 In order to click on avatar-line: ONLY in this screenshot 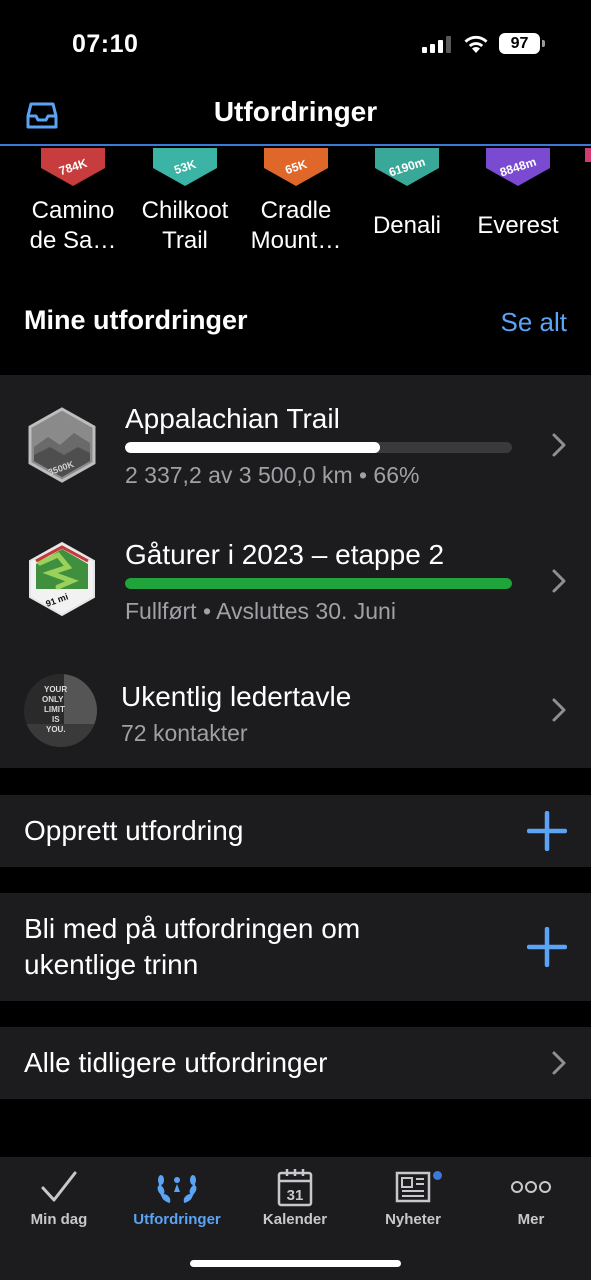, I will do `click(53, 699)`.